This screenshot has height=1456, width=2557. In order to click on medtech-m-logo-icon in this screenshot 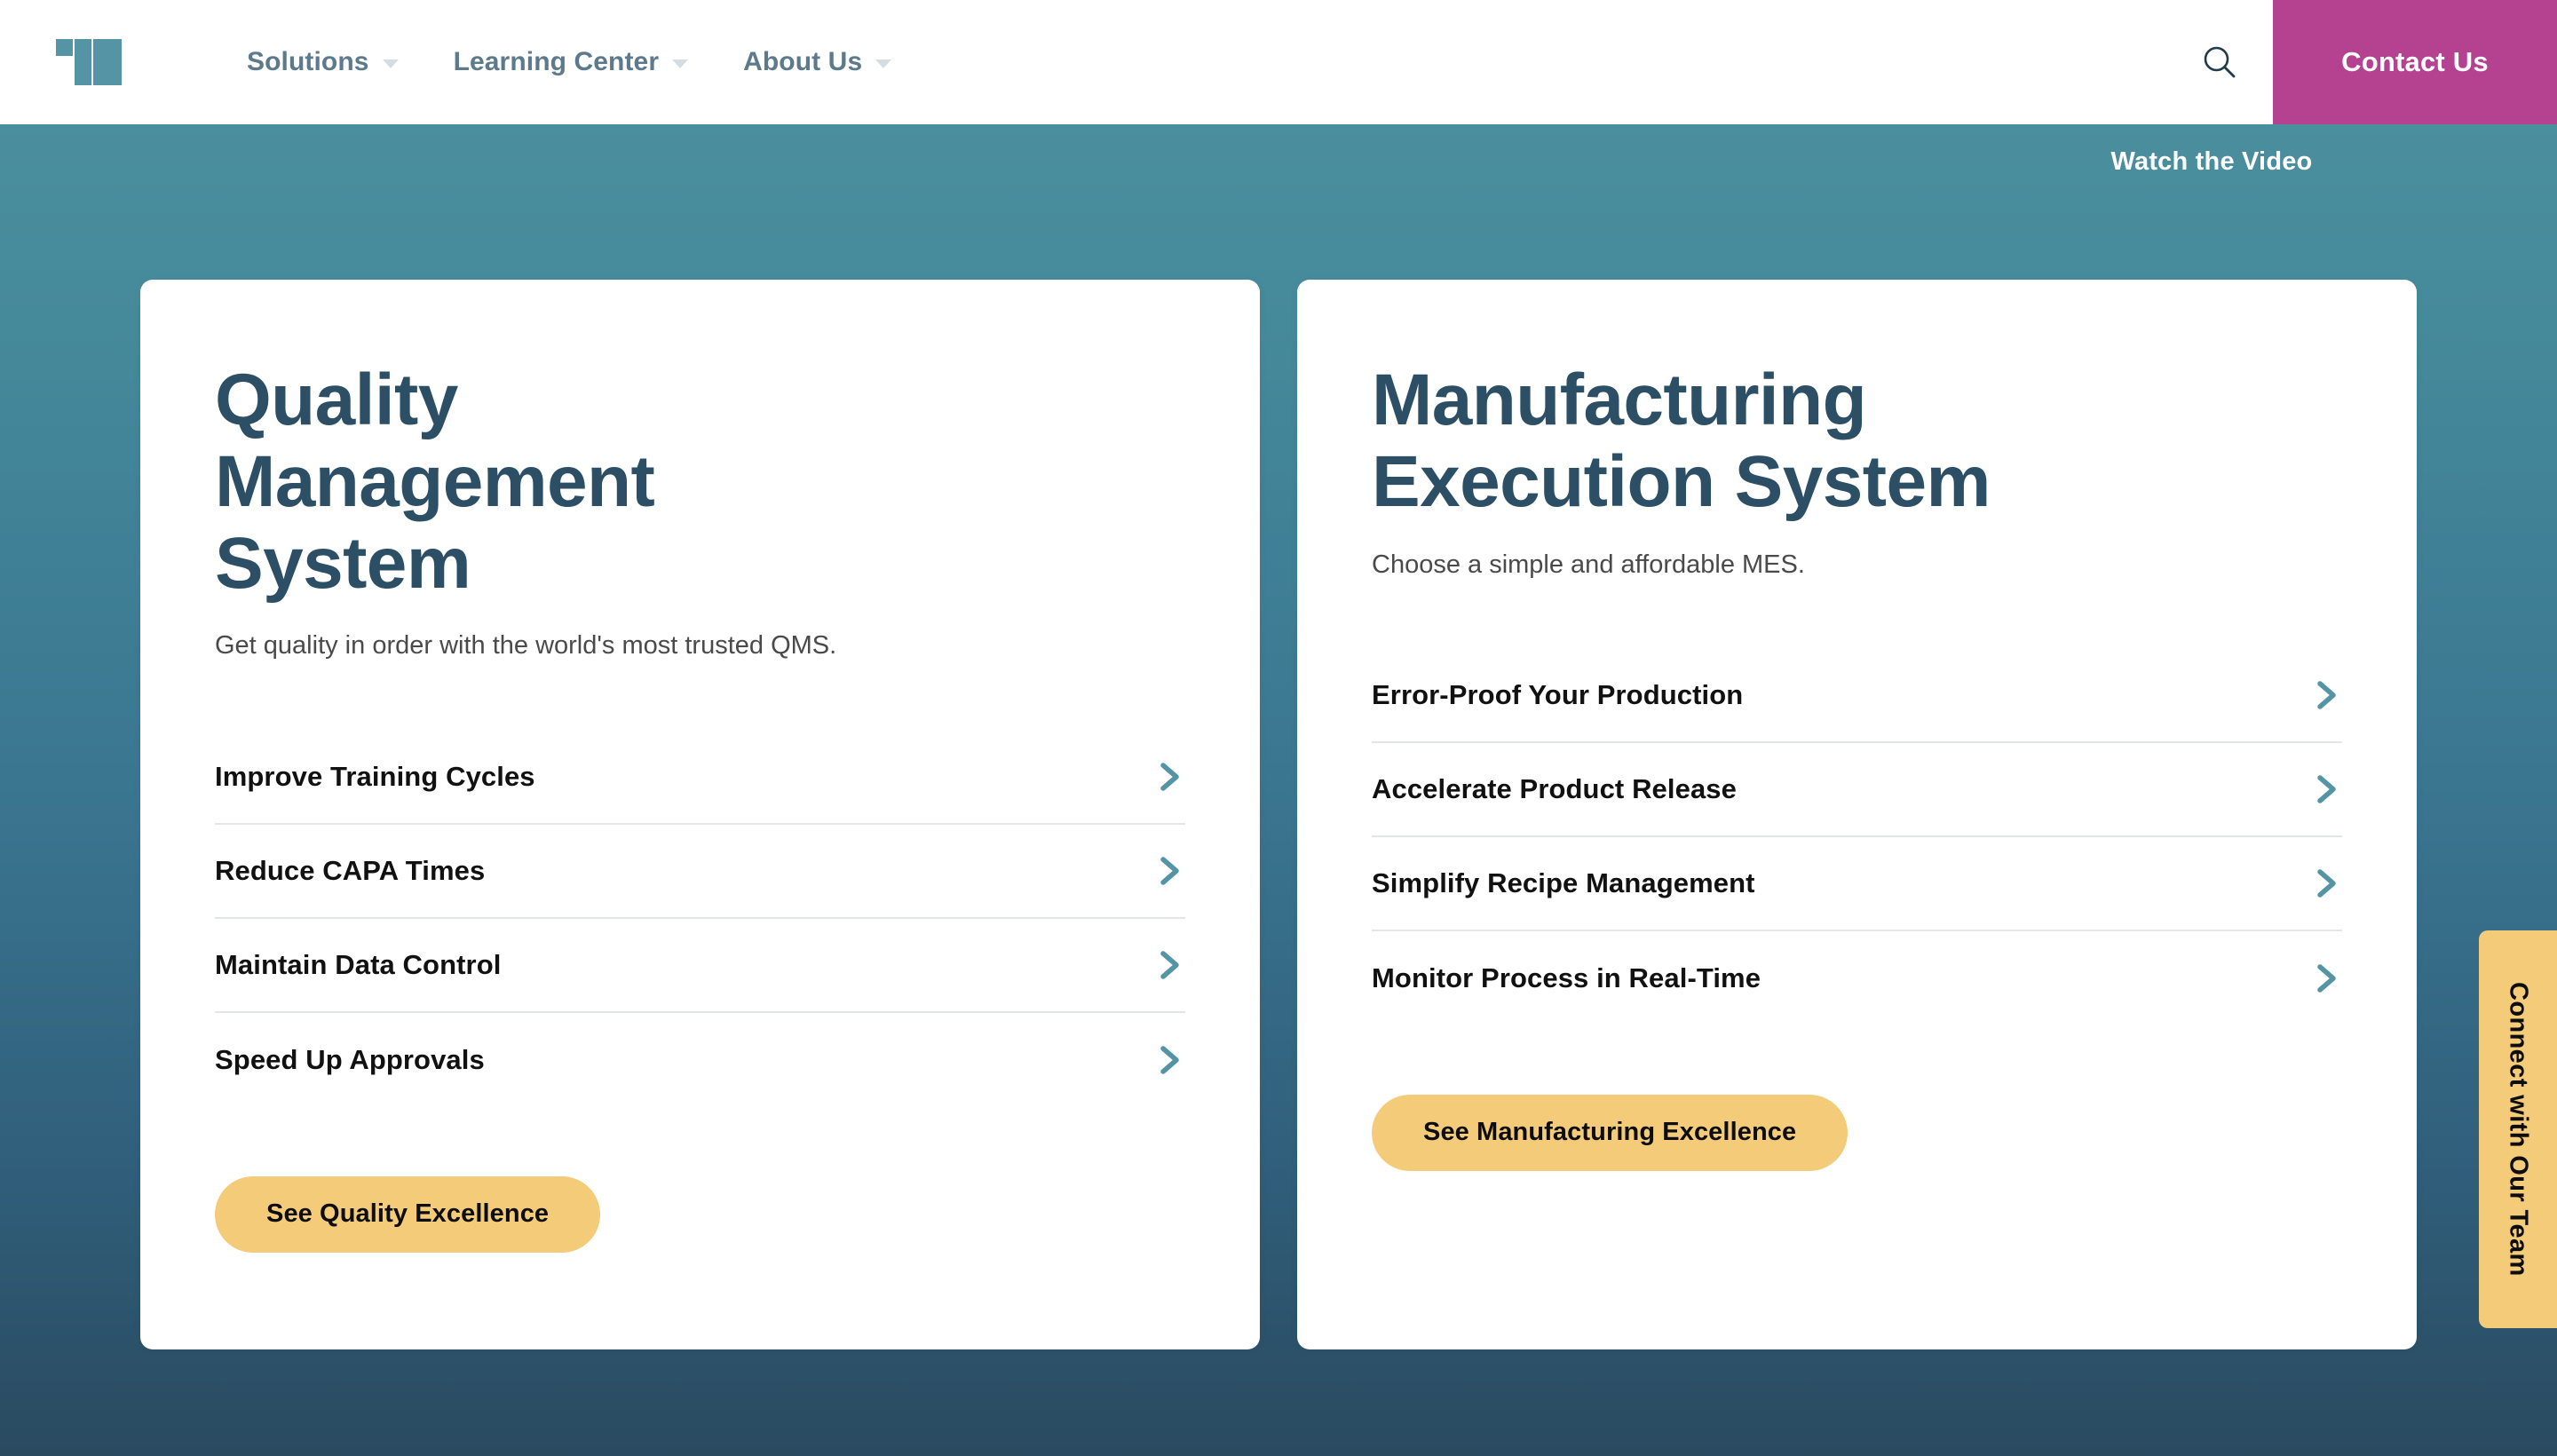, I will do `click(89, 62)`.